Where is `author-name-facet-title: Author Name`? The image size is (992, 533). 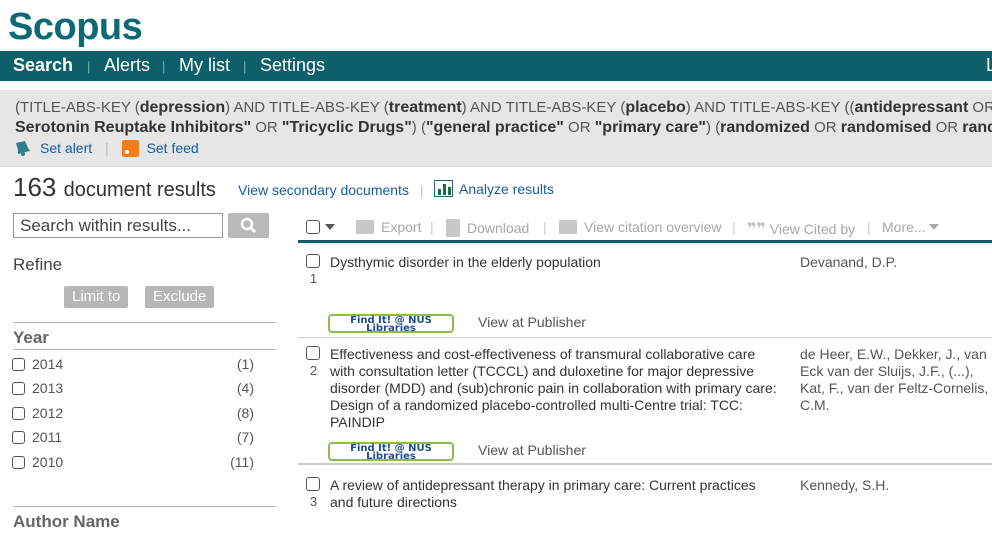 author-name-facet-title: Author Name is located at coordinates (66, 522).